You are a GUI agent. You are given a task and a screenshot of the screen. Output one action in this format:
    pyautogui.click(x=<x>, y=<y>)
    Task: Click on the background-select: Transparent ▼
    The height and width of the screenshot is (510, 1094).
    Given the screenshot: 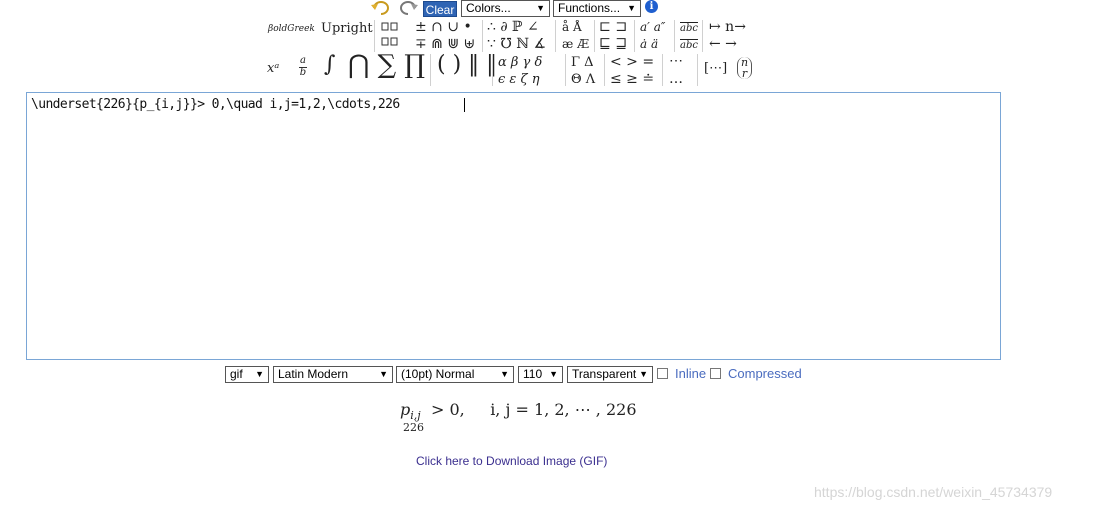 What is the action you would take?
    pyautogui.click(x=610, y=374)
    